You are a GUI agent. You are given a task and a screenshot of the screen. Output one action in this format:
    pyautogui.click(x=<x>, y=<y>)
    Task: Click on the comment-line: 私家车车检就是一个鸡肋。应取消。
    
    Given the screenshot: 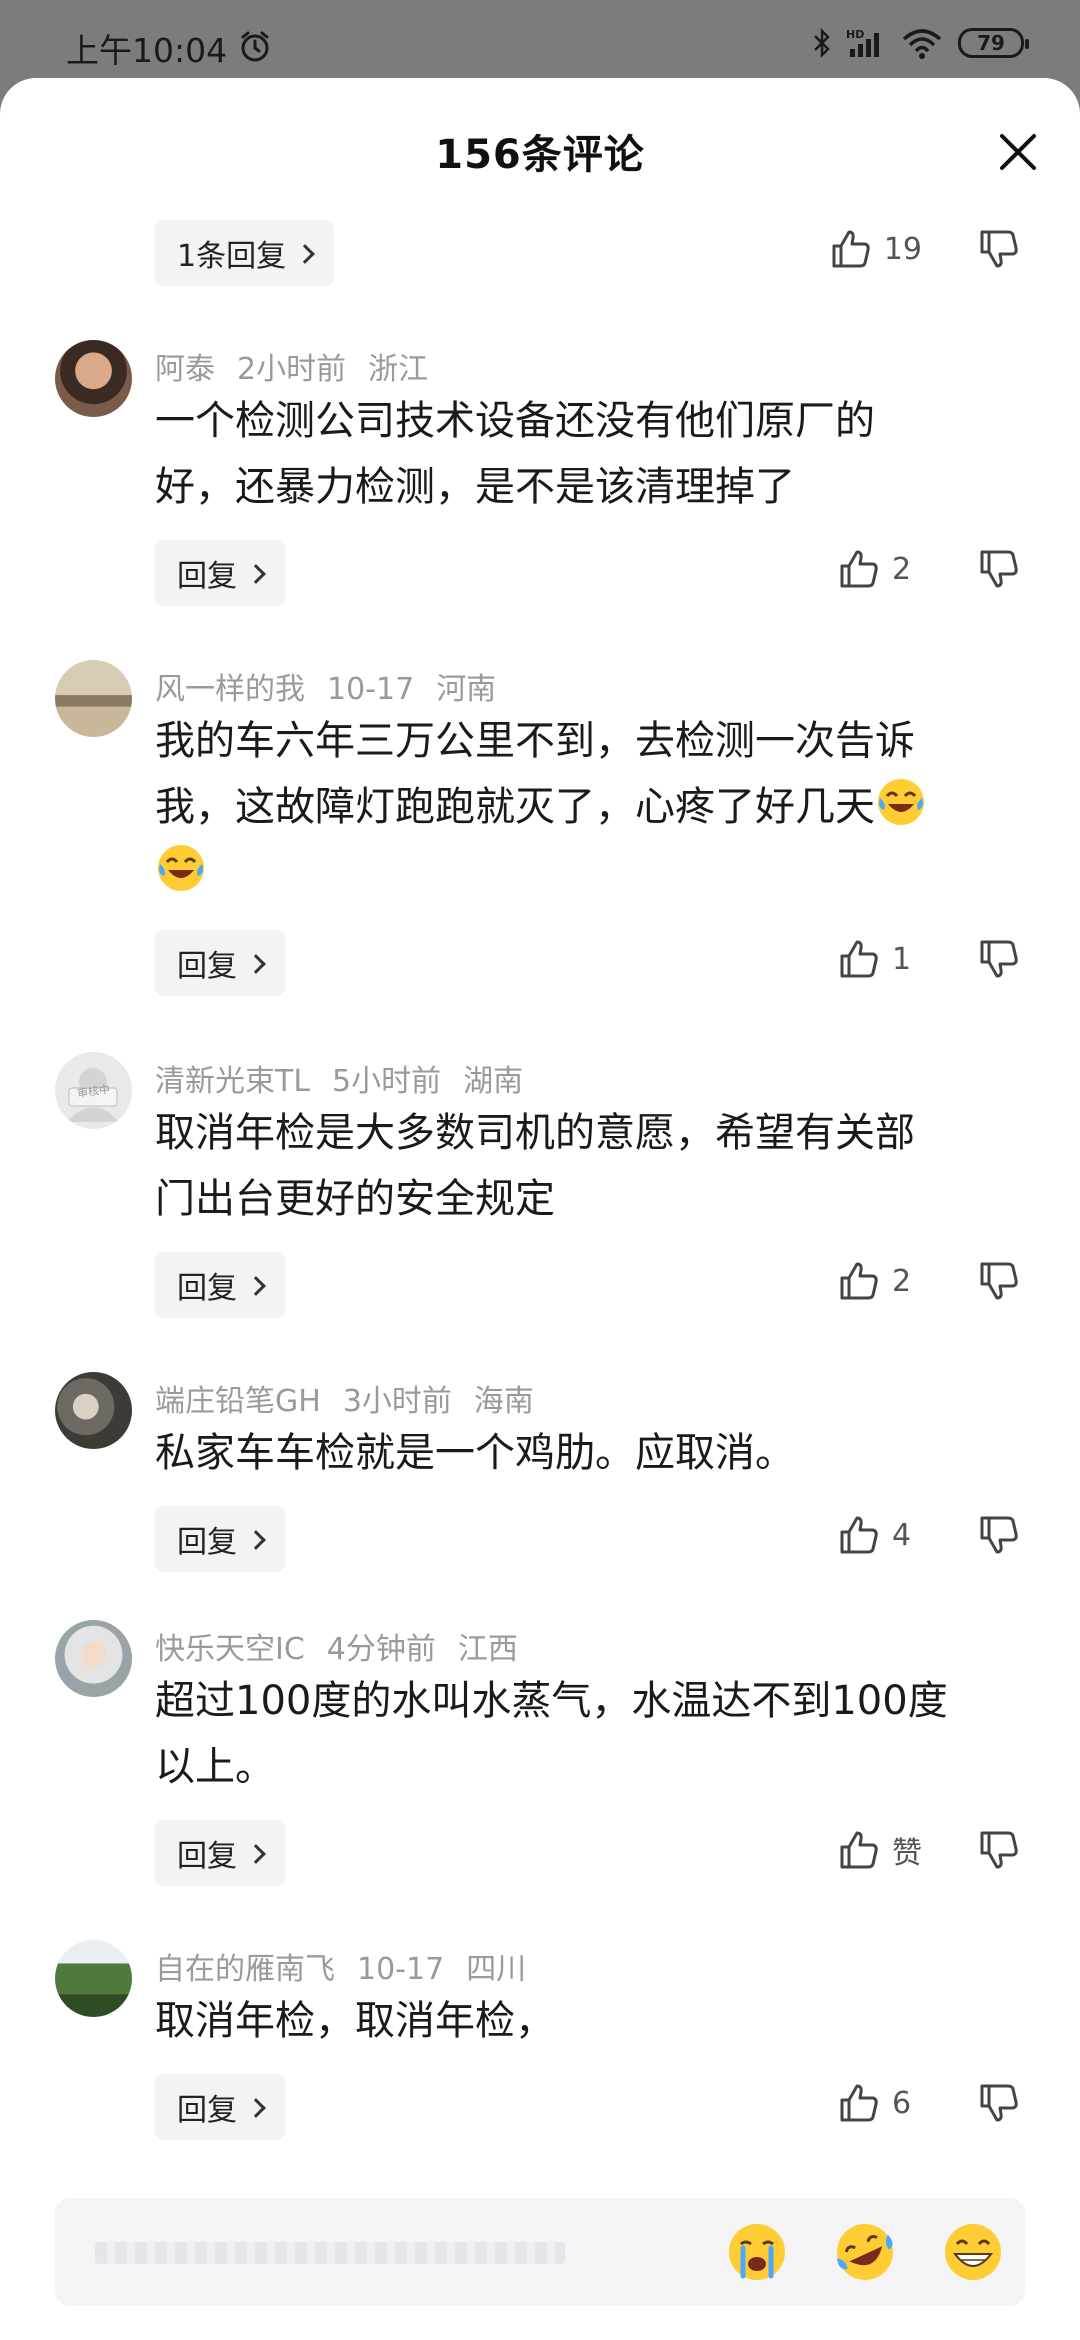 What is the action you would take?
    pyautogui.click(x=475, y=1453)
    